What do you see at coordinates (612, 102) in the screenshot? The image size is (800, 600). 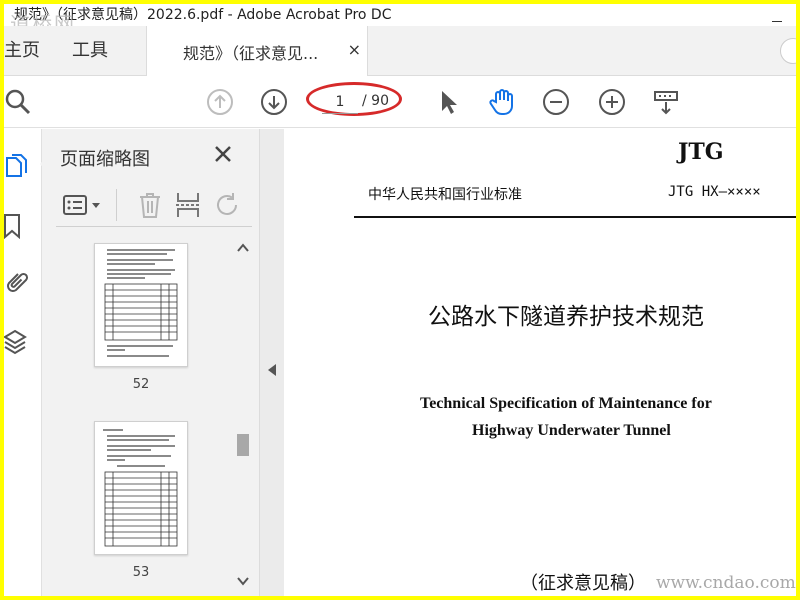 I see `zoom-in-icon` at bounding box center [612, 102].